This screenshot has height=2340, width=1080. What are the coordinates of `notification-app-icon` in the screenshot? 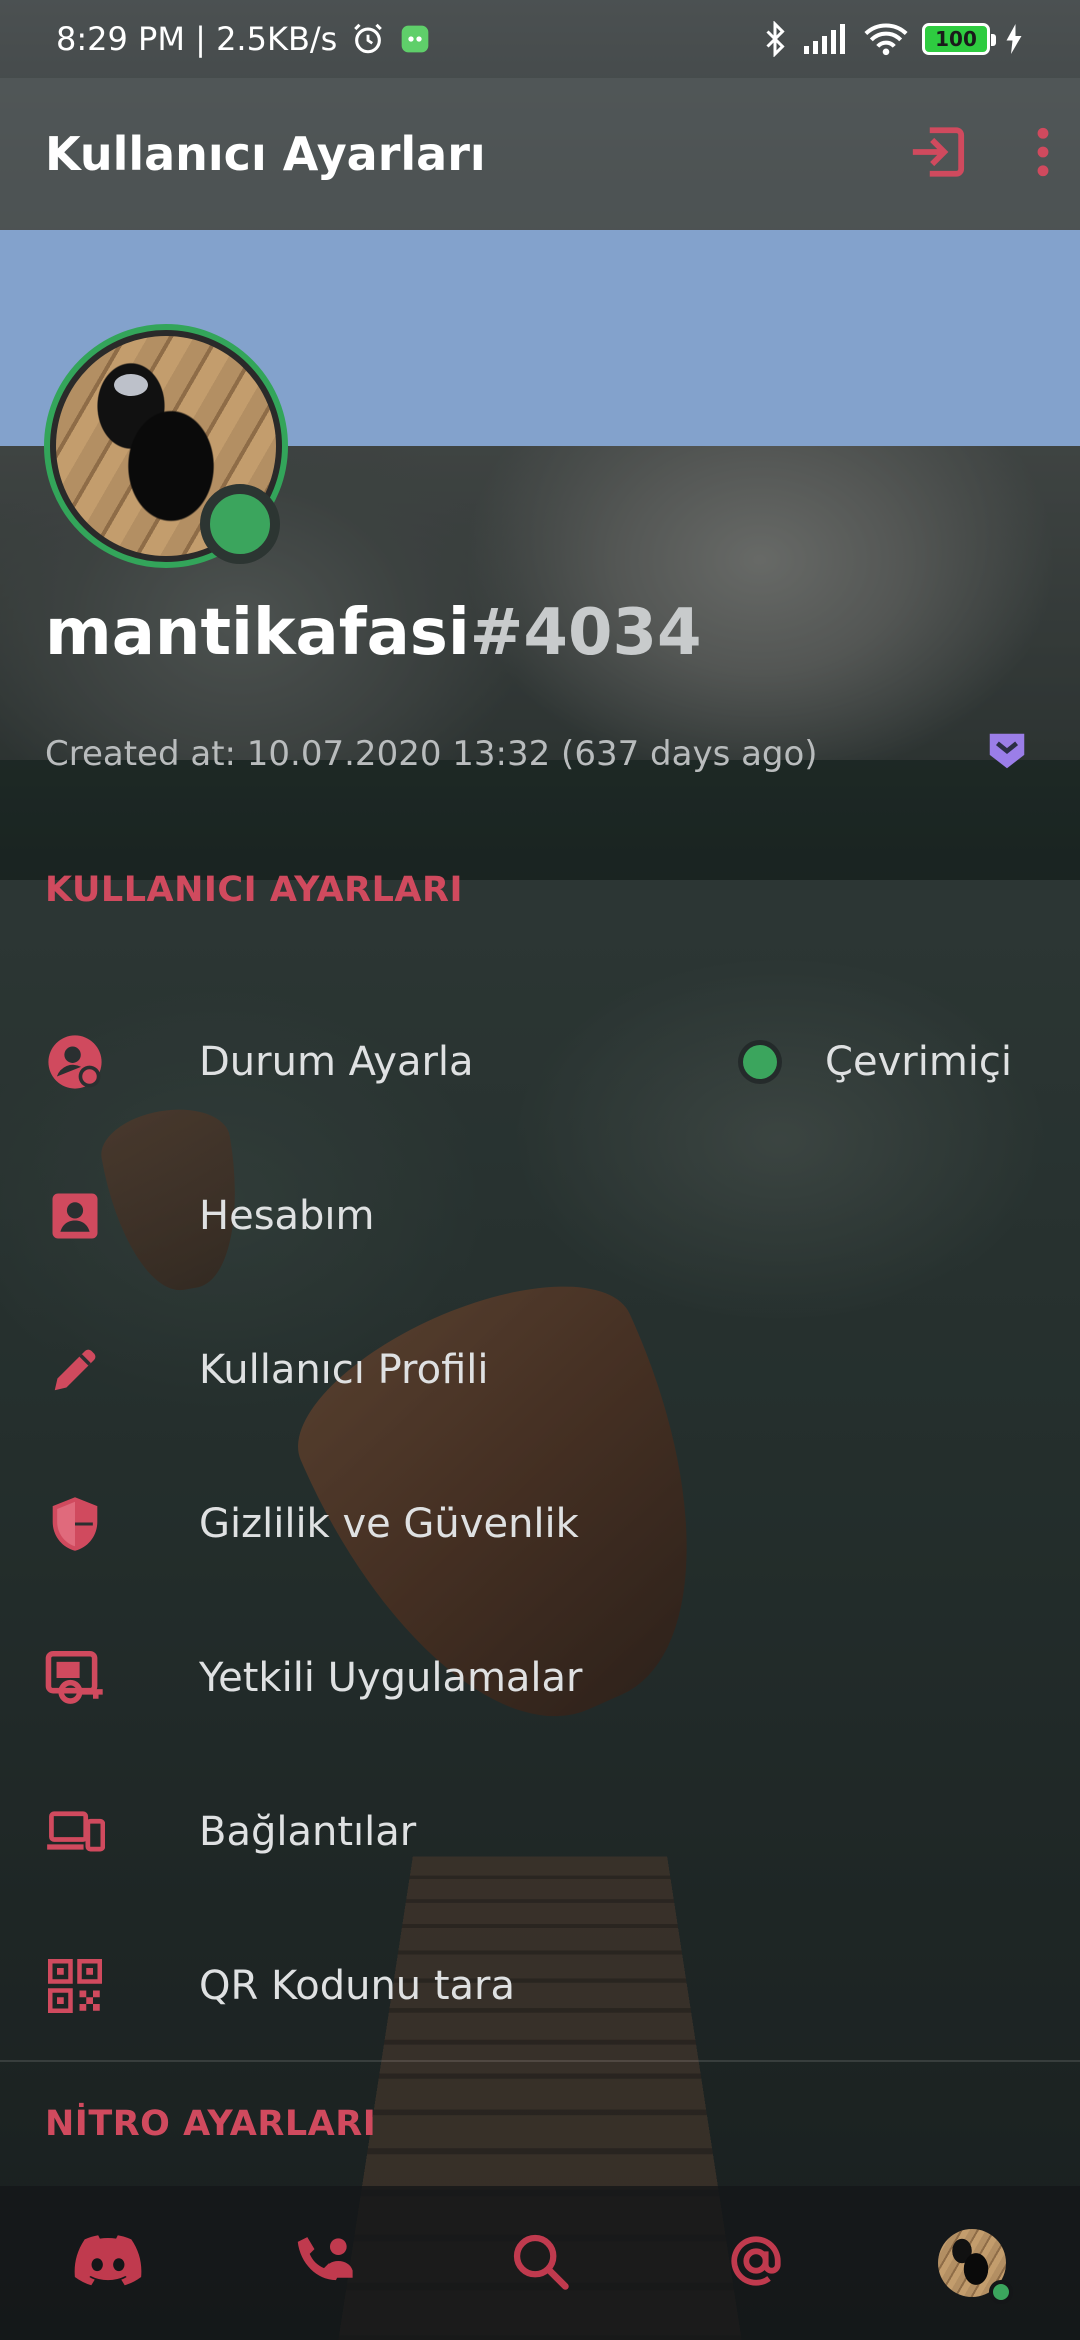 It's located at (415, 39).